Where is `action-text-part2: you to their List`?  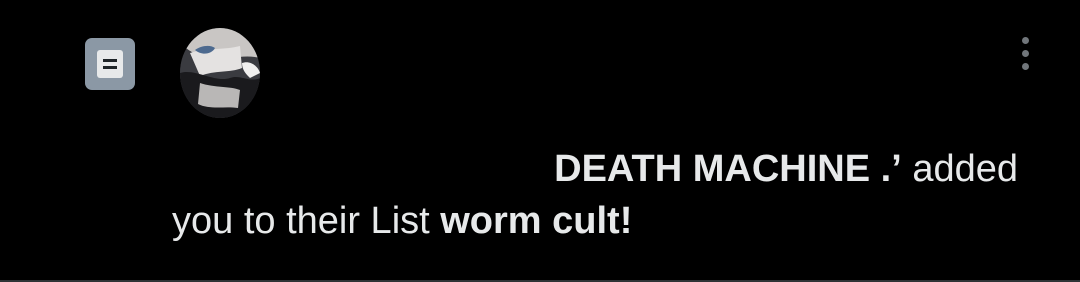 action-text-part2: you to their List is located at coordinates (306, 221).